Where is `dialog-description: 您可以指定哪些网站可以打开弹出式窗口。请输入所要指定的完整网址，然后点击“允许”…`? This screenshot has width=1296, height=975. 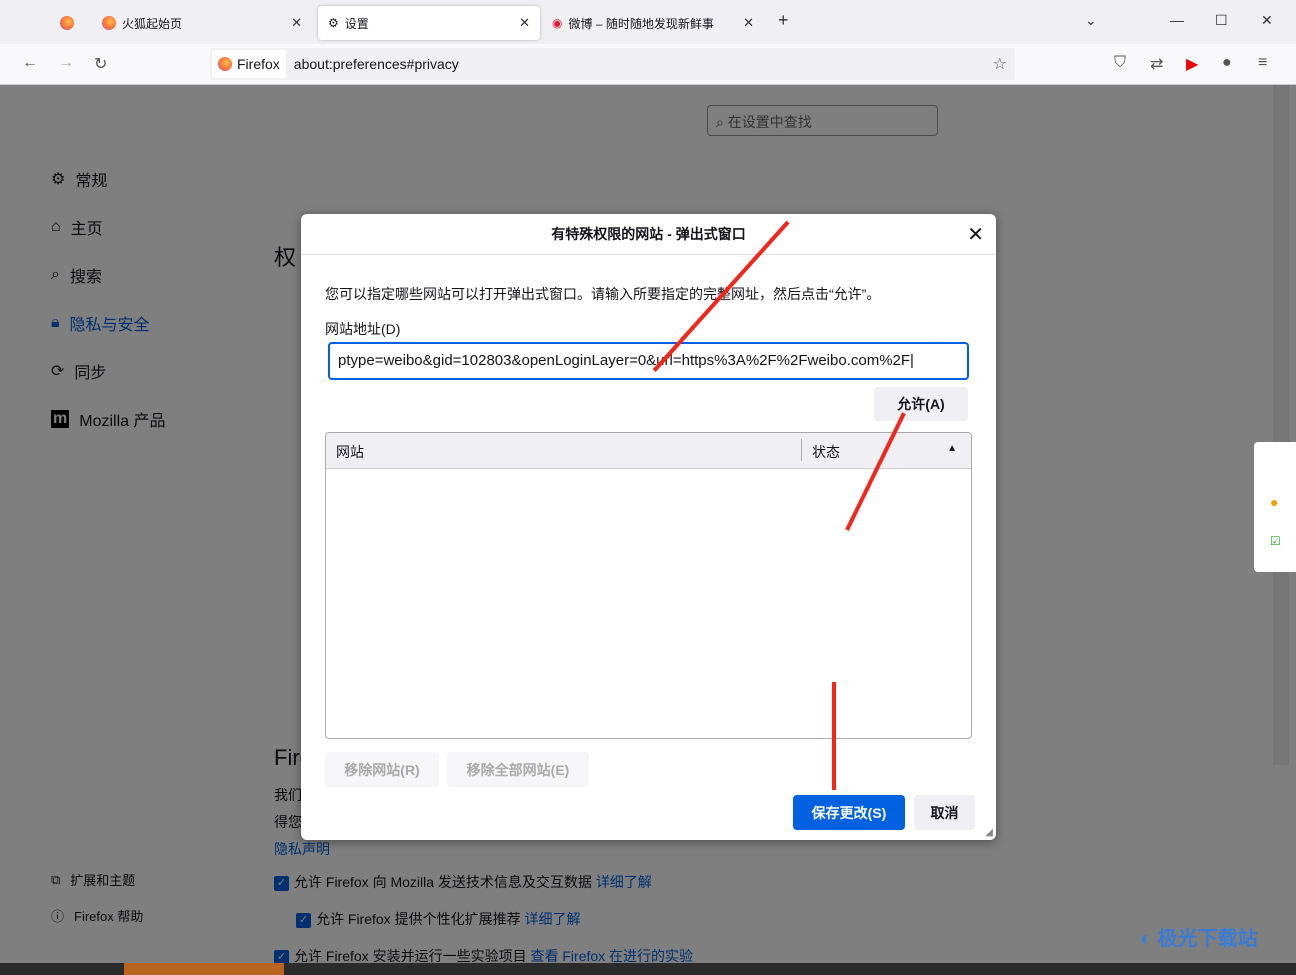
dialog-description: 您可以指定哪些网站可以打开弹出式窗口。请输入所要指定的完整网址，然后点击“允许”… is located at coordinates (603, 294).